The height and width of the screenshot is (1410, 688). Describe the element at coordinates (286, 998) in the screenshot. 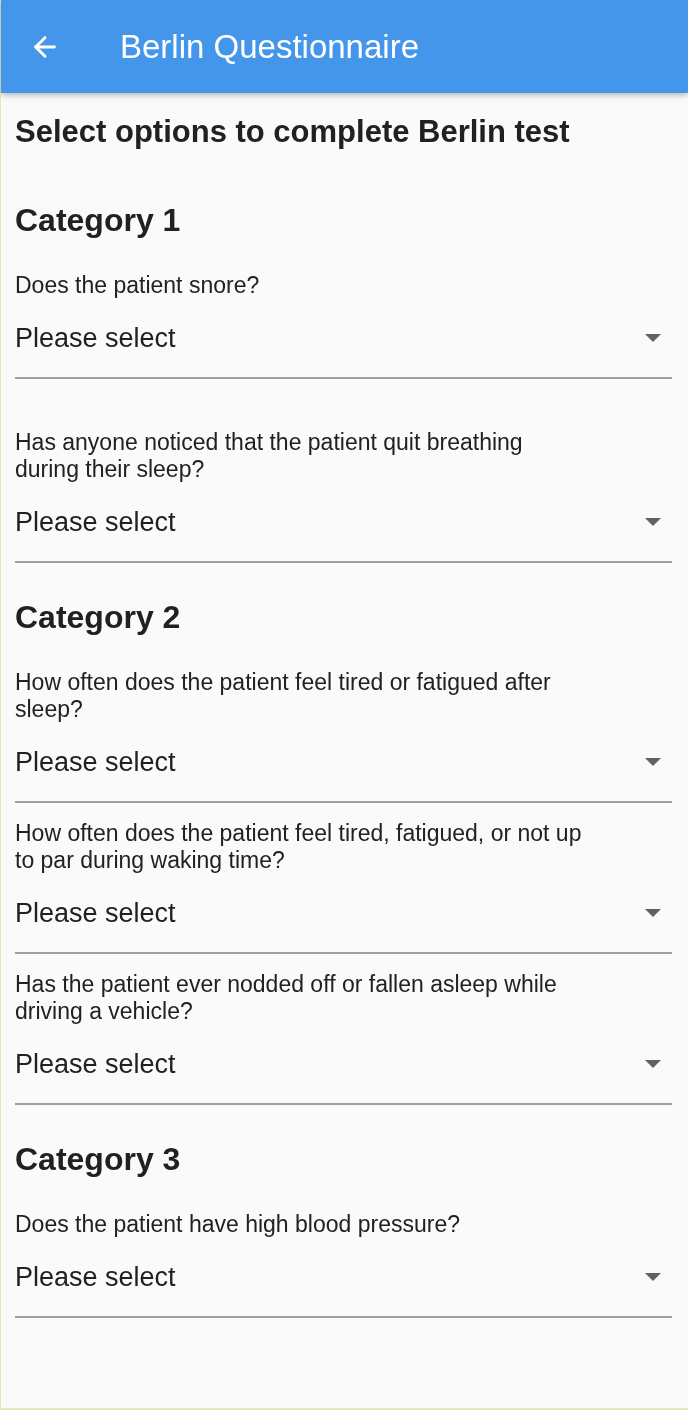

I see `question-label: Has the patient ever nodded off or fallen asleep while driving a vehicle?` at that location.